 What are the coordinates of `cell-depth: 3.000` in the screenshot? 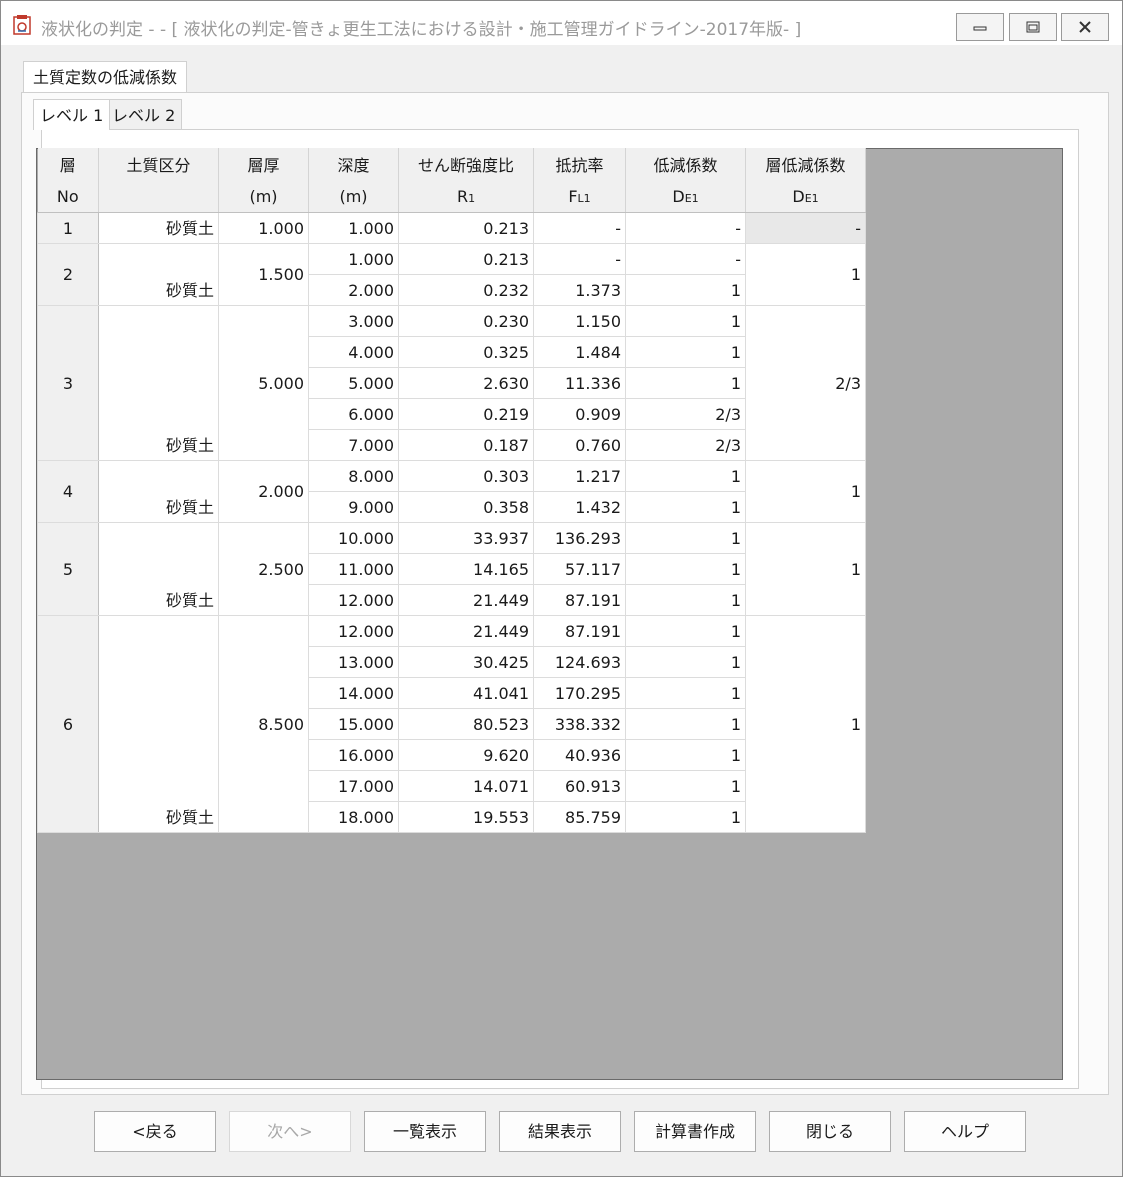 It's located at (353, 321).